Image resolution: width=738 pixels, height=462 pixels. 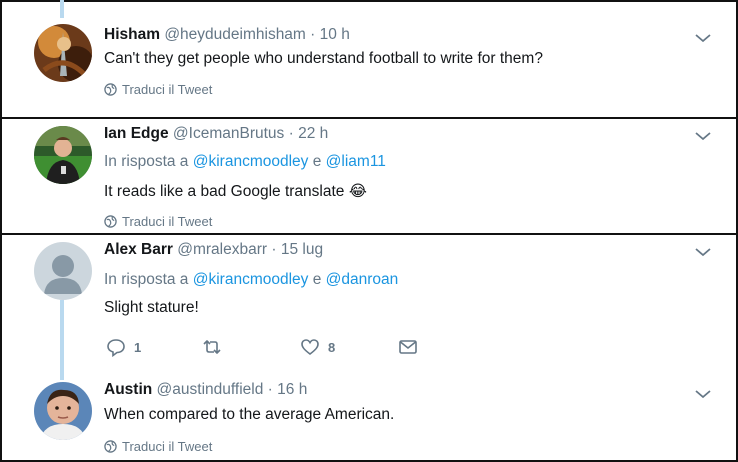 What do you see at coordinates (356, 161) in the screenshot?
I see `mention-link: @liam11` at bounding box center [356, 161].